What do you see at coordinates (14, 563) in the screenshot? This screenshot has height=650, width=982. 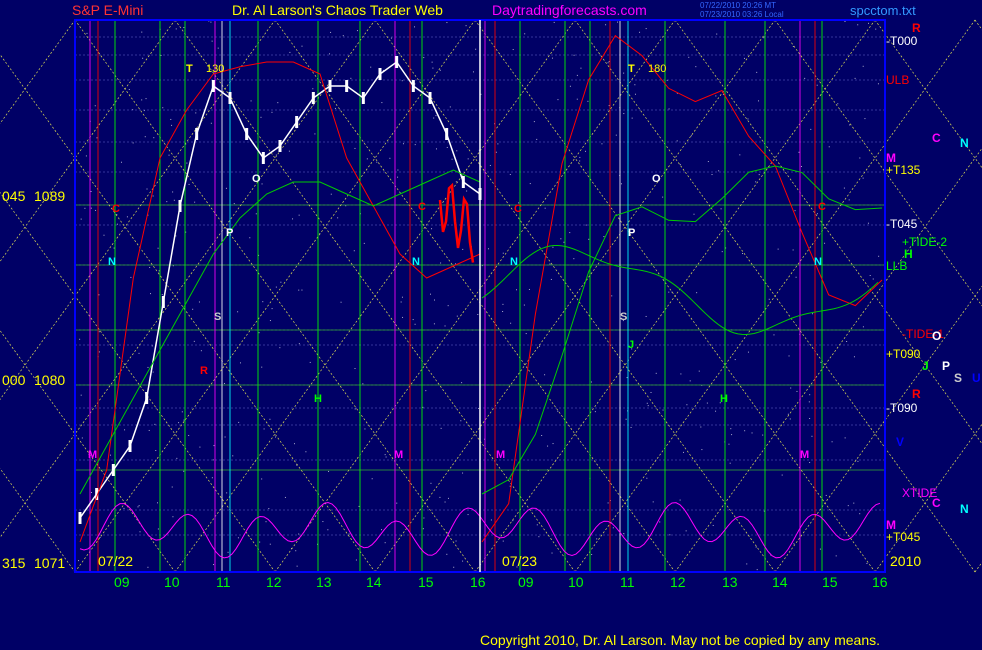 I see `y-degree-label: 315` at bounding box center [14, 563].